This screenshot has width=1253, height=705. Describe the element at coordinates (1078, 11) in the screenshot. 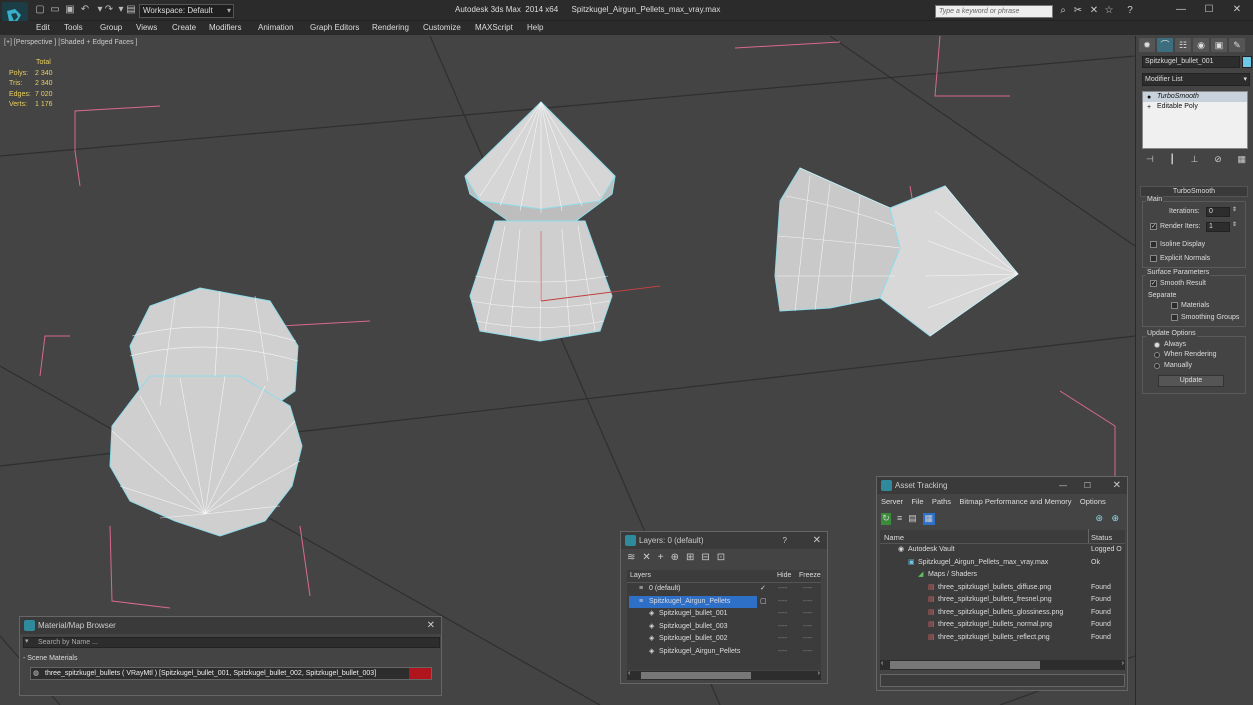

I see `tools-icon: ✂` at that location.